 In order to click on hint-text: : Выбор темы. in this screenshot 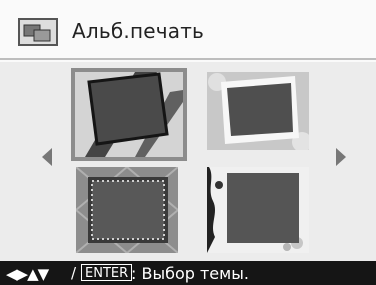, I will do `click(190, 273)`.